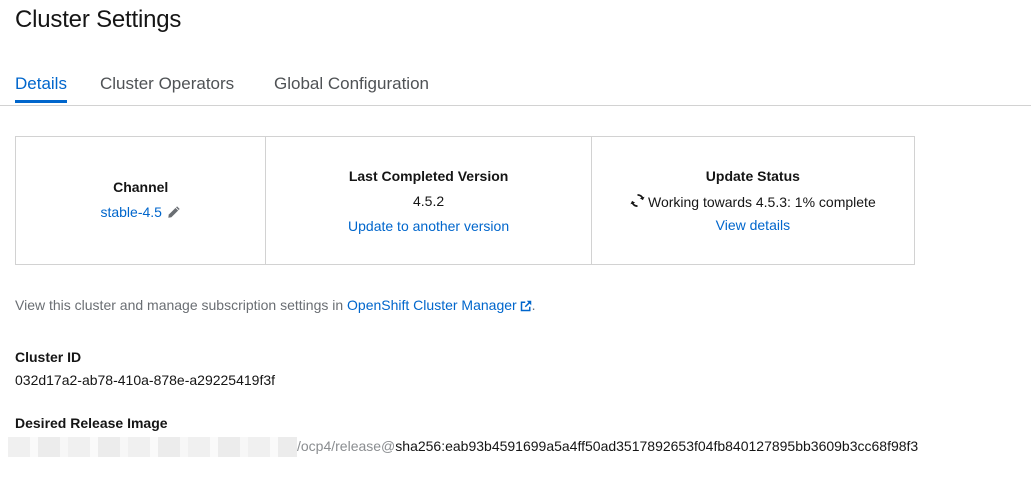 This screenshot has width=1031, height=478. I want to click on pencil-icon, so click(174, 213).